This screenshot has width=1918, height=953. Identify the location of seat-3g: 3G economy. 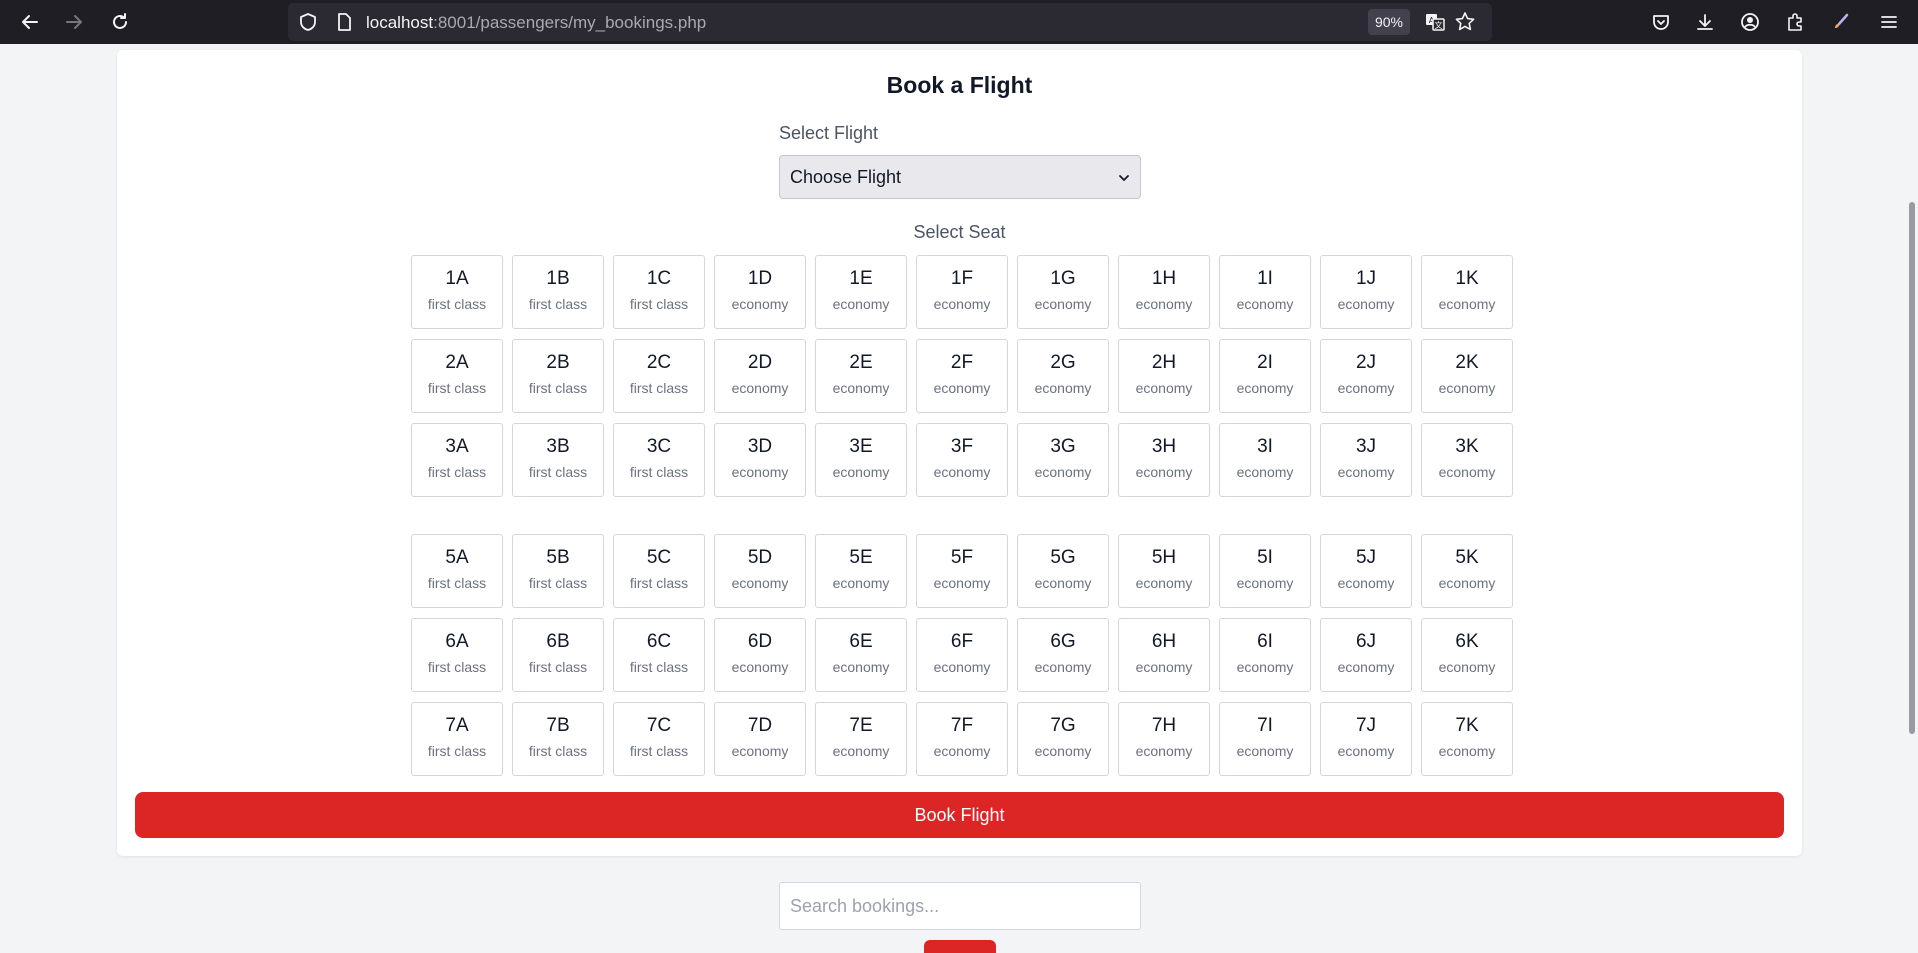
(1063, 460).